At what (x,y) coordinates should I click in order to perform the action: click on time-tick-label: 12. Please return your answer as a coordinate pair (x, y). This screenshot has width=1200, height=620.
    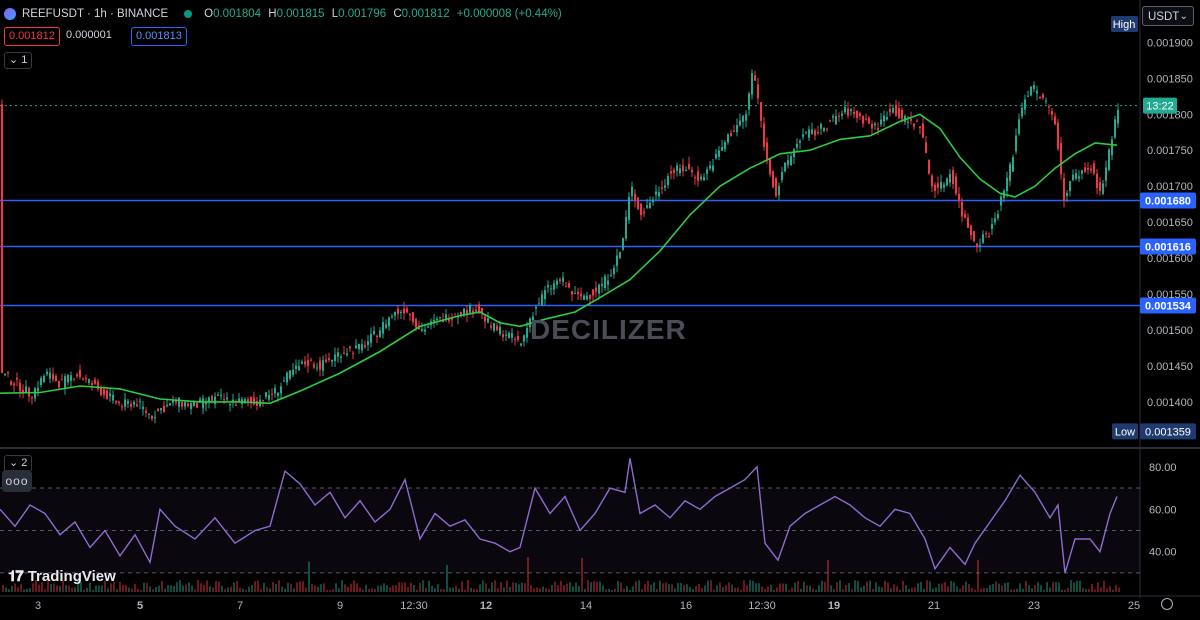
    Looking at the image, I should click on (486, 606).